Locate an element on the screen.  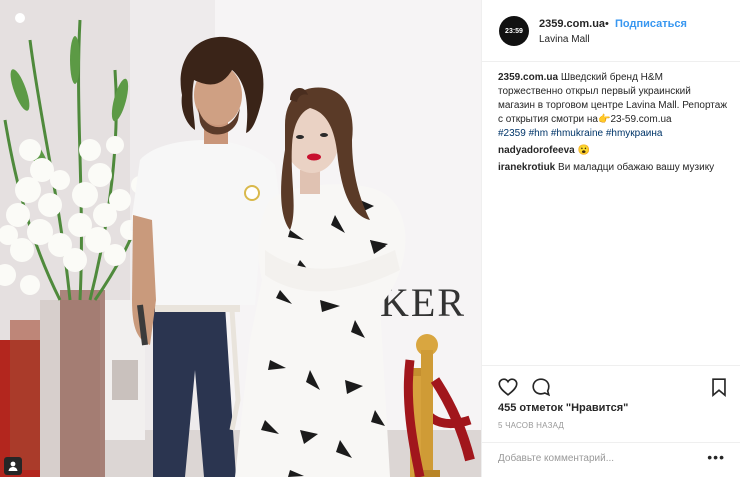
avatar: 23:59 is located at coordinates (514, 31).